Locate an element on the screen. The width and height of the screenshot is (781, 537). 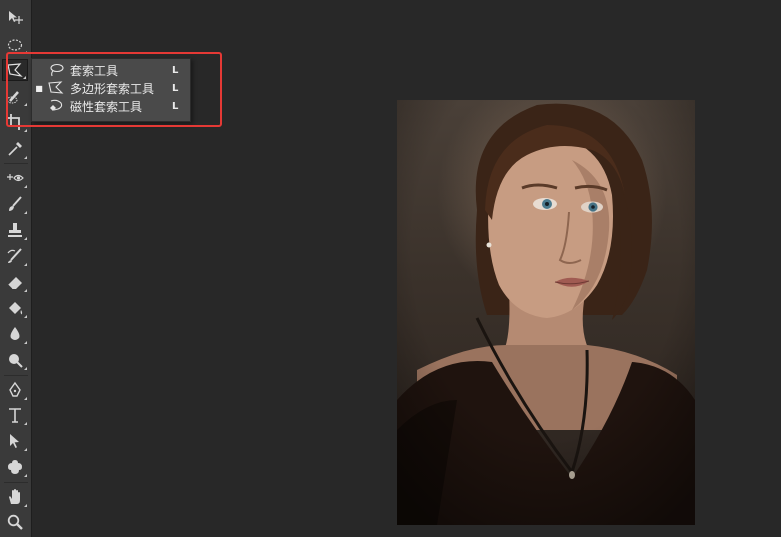
crop-icon is located at coordinates (15, 122).